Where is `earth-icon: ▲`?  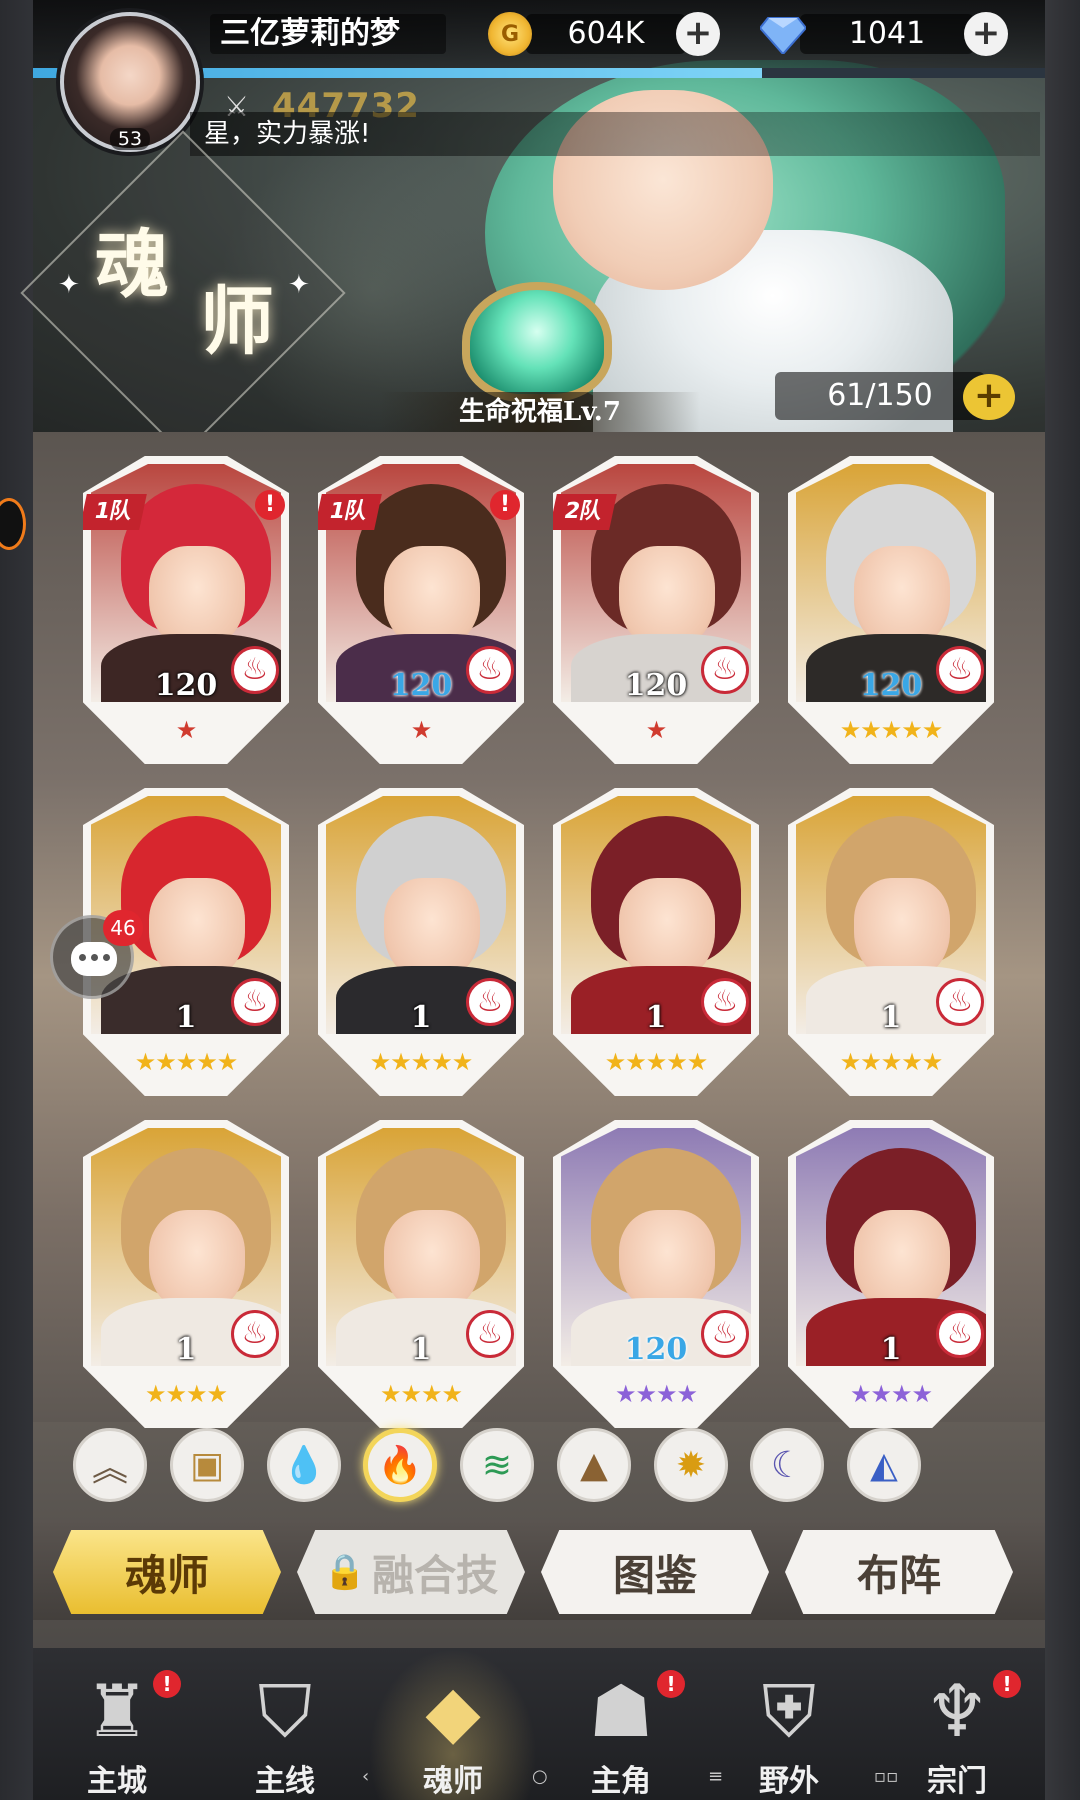 earth-icon: ▲ is located at coordinates (594, 1465).